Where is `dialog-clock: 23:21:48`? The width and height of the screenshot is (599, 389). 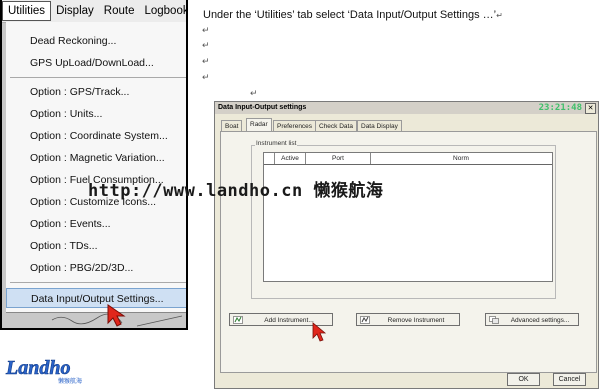 dialog-clock: 23:21:48 is located at coordinates (560, 108).